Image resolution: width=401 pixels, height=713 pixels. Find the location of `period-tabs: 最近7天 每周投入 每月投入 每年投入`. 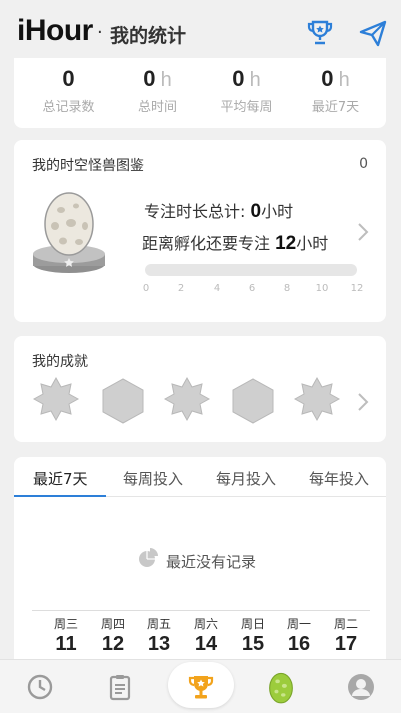

period-tabs: 最近7天 每周投入 每月投入 每年投入 is located at coordinates (200, 477).